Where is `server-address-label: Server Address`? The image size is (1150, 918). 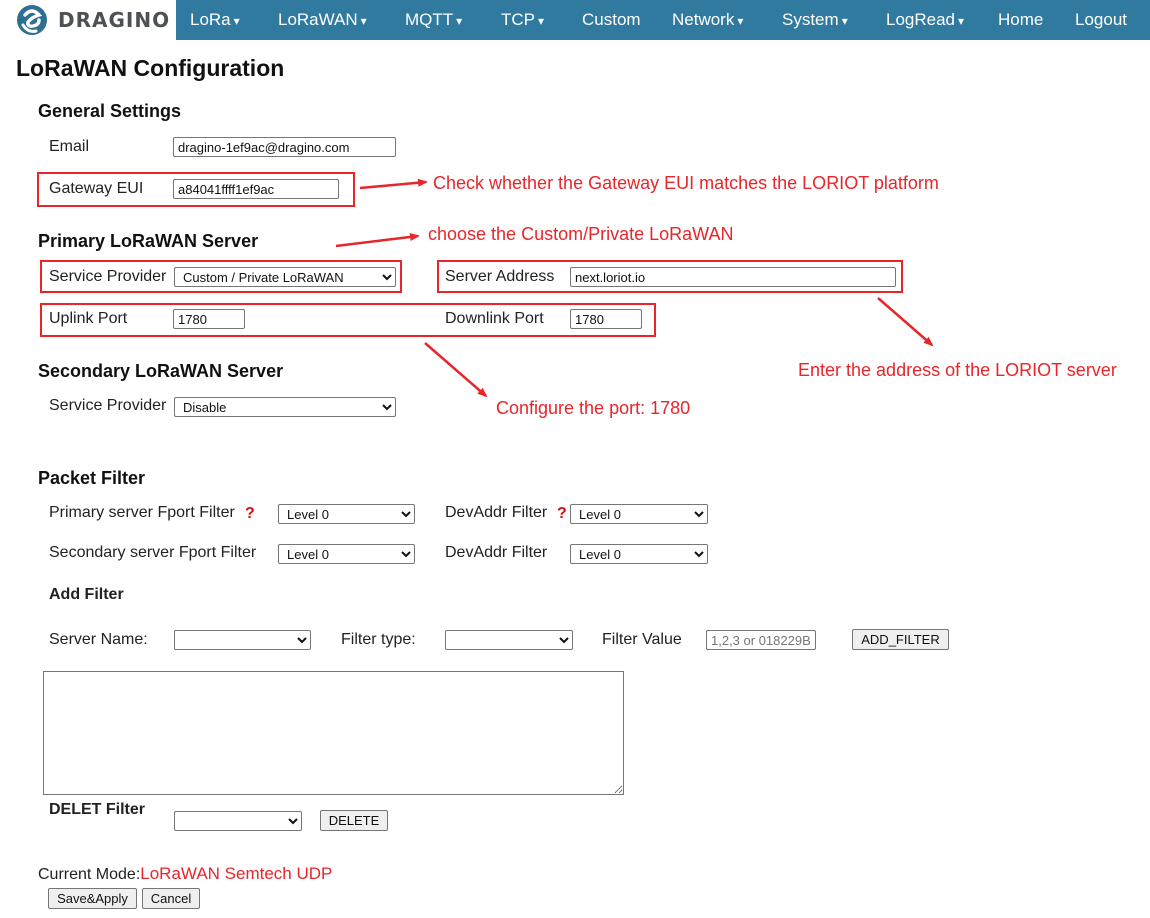
server-address-label: Server Address is located at coordinates (500, 276).